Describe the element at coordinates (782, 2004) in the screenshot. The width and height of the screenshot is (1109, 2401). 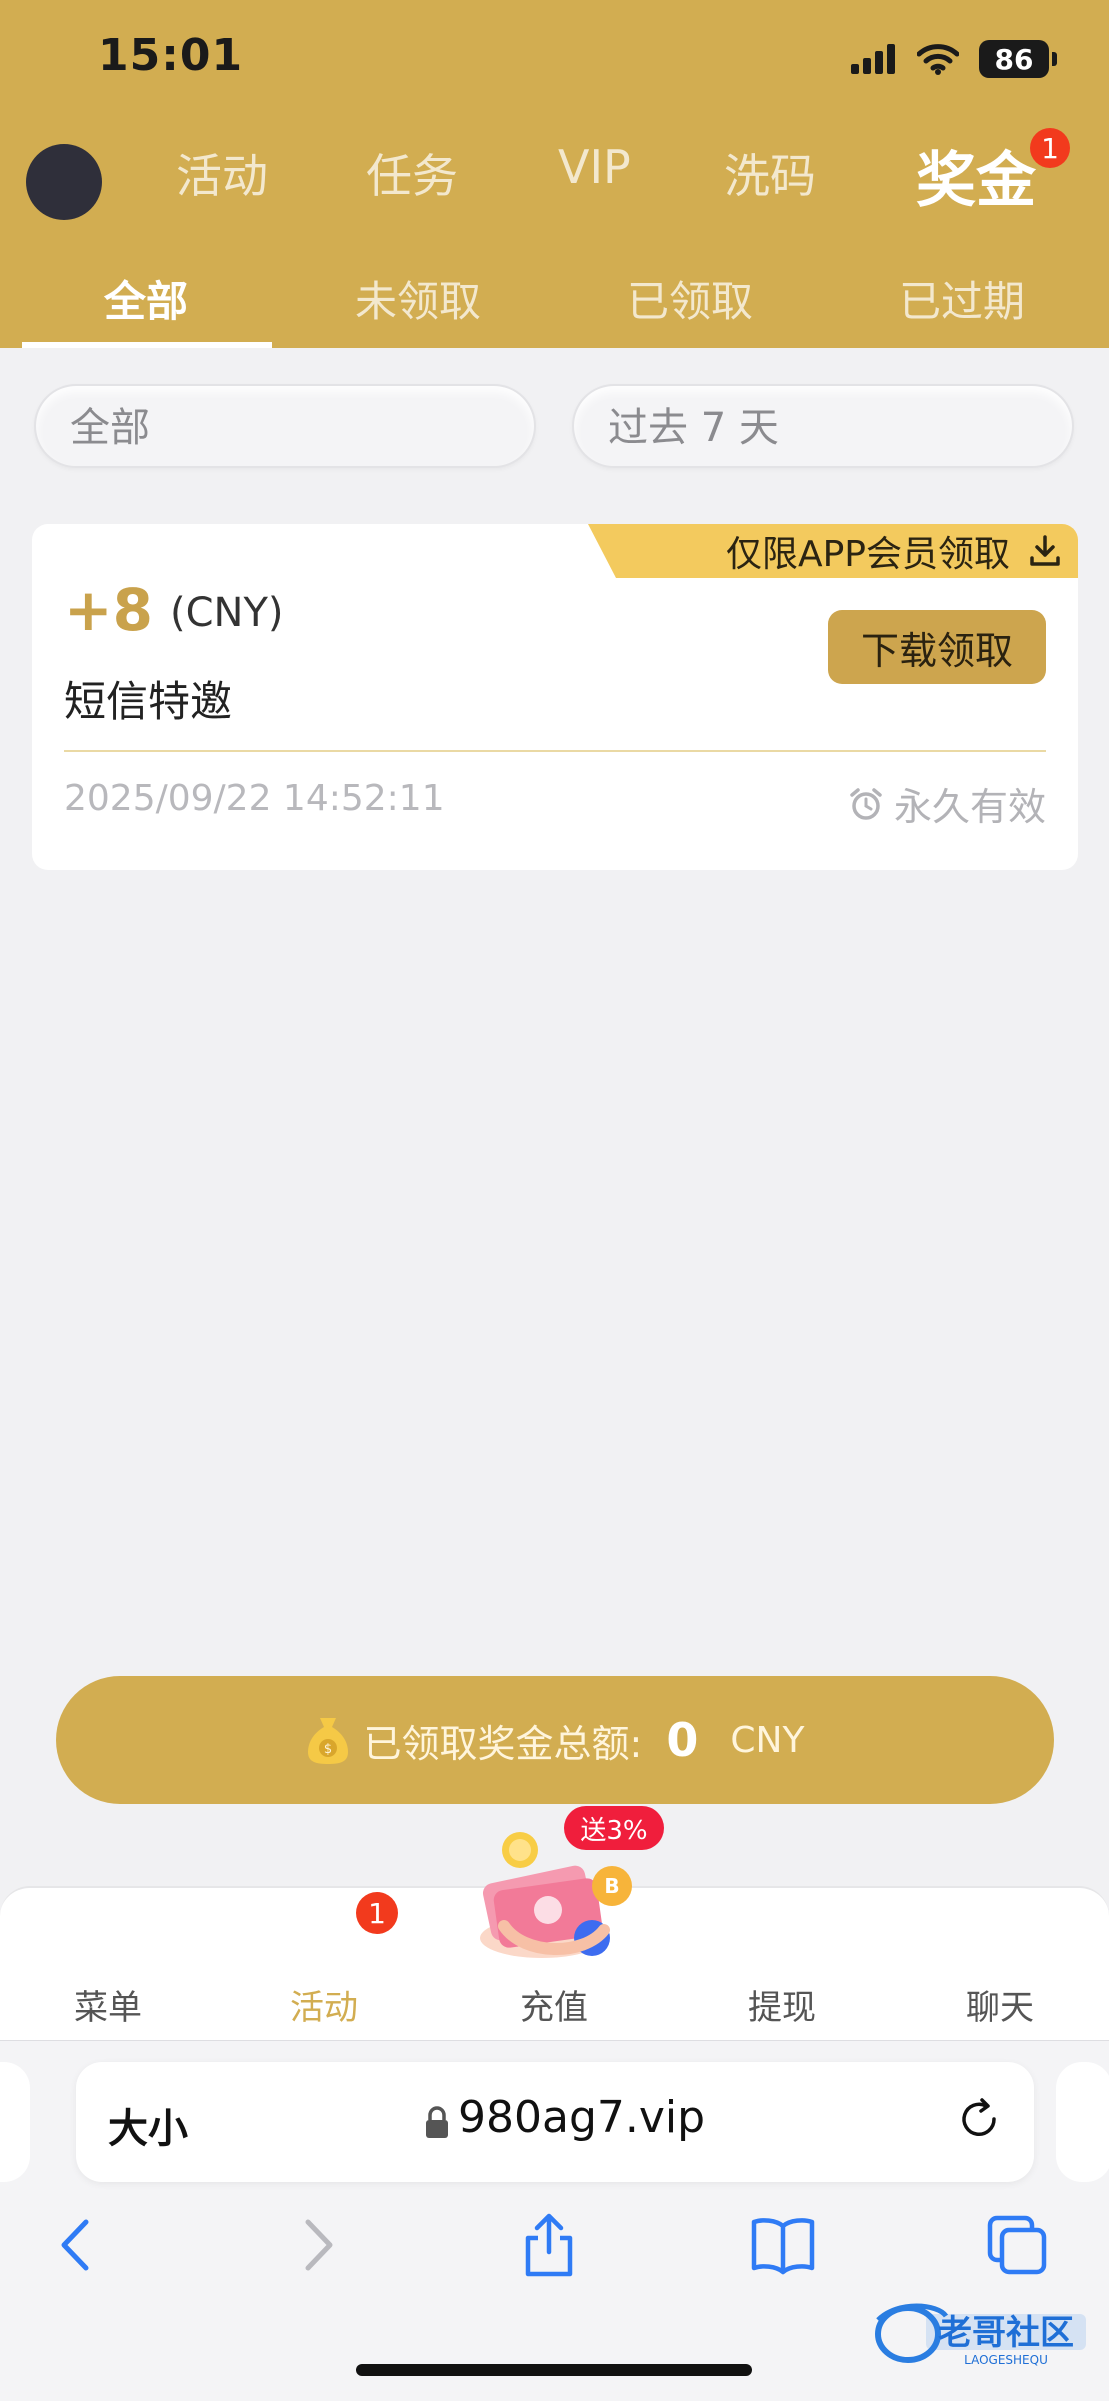
I see `nav-withdraw: 提现` at that location.